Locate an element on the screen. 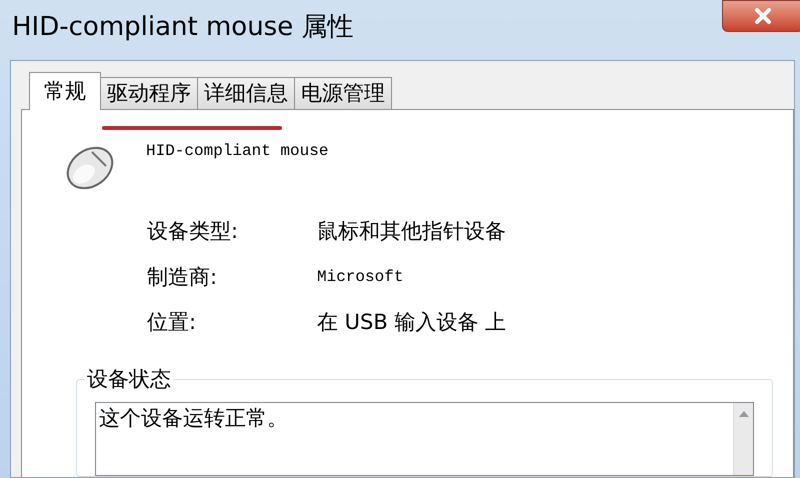 This screenshot has height=478, width=800. property-label: 制造商: is located at coordinates (182, 277).